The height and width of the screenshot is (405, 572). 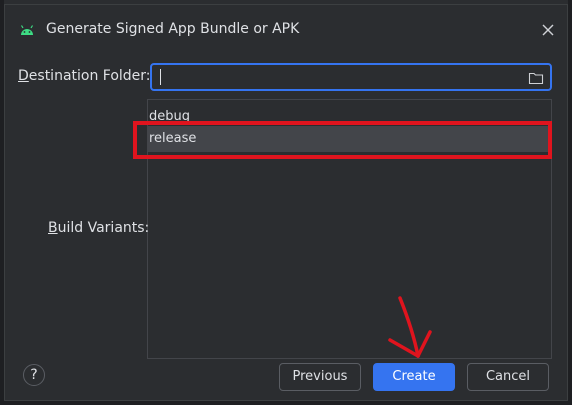 What do you see at coordinates (103, 228) in the screenshot?
I see `build-variants-label-text: uild Variants:` at bounding box center [103, 228].